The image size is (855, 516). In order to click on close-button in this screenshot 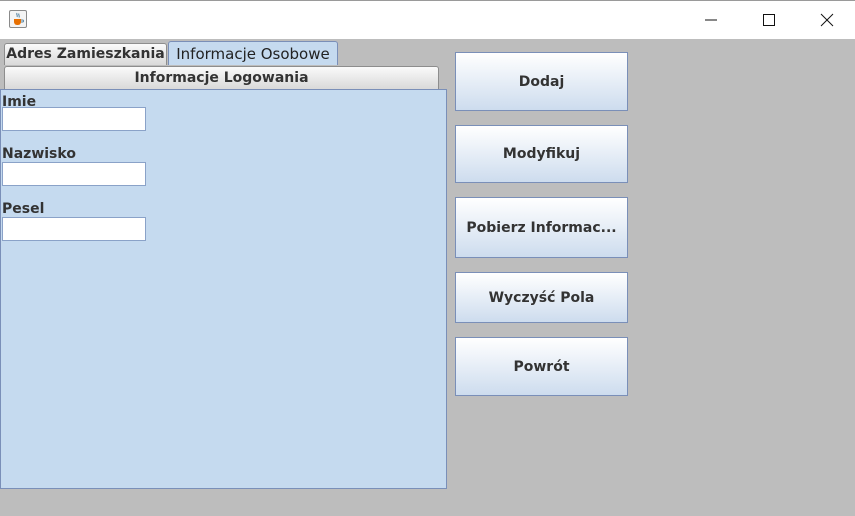, I will do `click(826, 20)`.